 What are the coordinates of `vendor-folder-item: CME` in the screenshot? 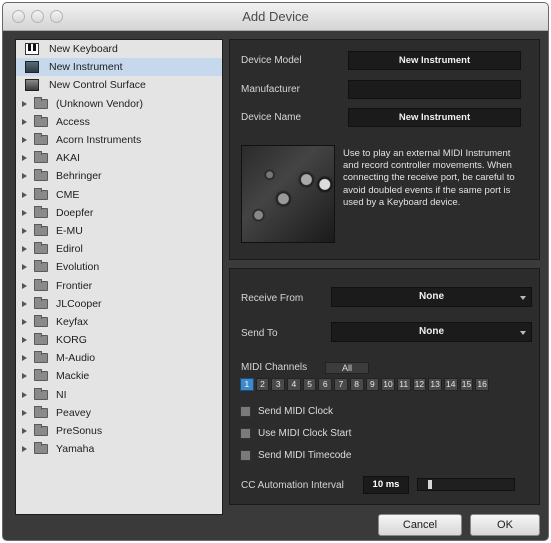 It's located at (119, 195).